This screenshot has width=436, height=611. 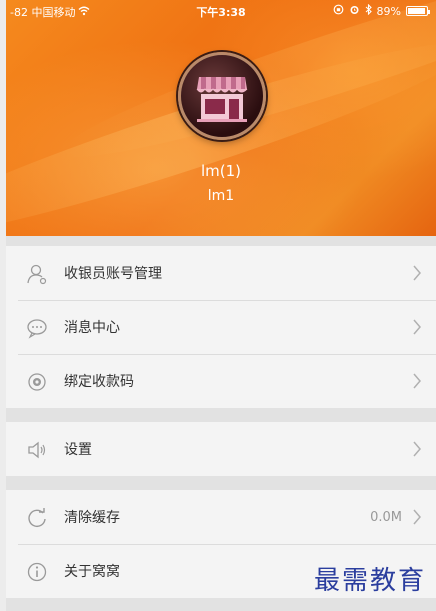 What do you see at coordinates (113, 274) in the screenshot?
I see `menu-label: 收银员账号管理` at bounding box center [113, 274].